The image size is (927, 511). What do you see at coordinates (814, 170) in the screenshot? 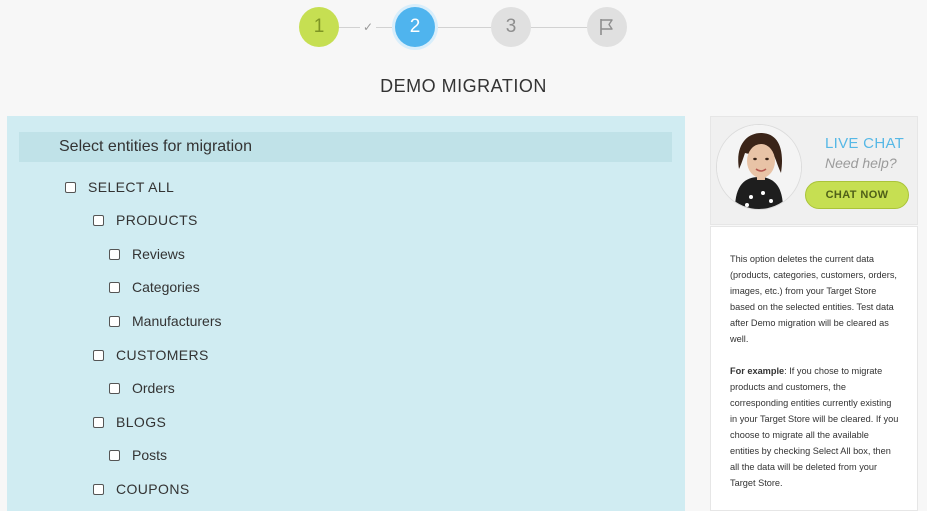
I see `live-chat-box: LIVE CHAT Need help? CHAT NOW` at bounding box center [814, 170].